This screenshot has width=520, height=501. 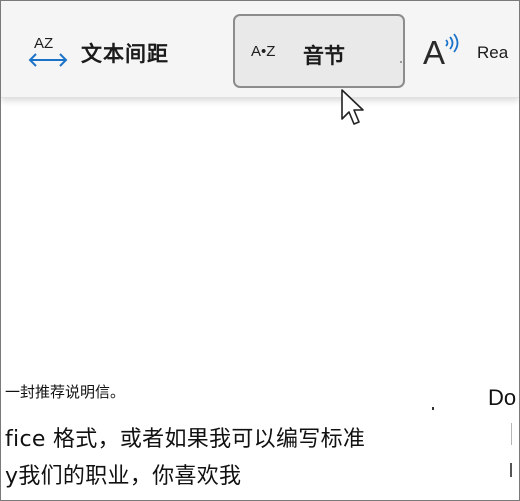 I want to click on document-right-fragment: Do, so click(x=502, y=397).